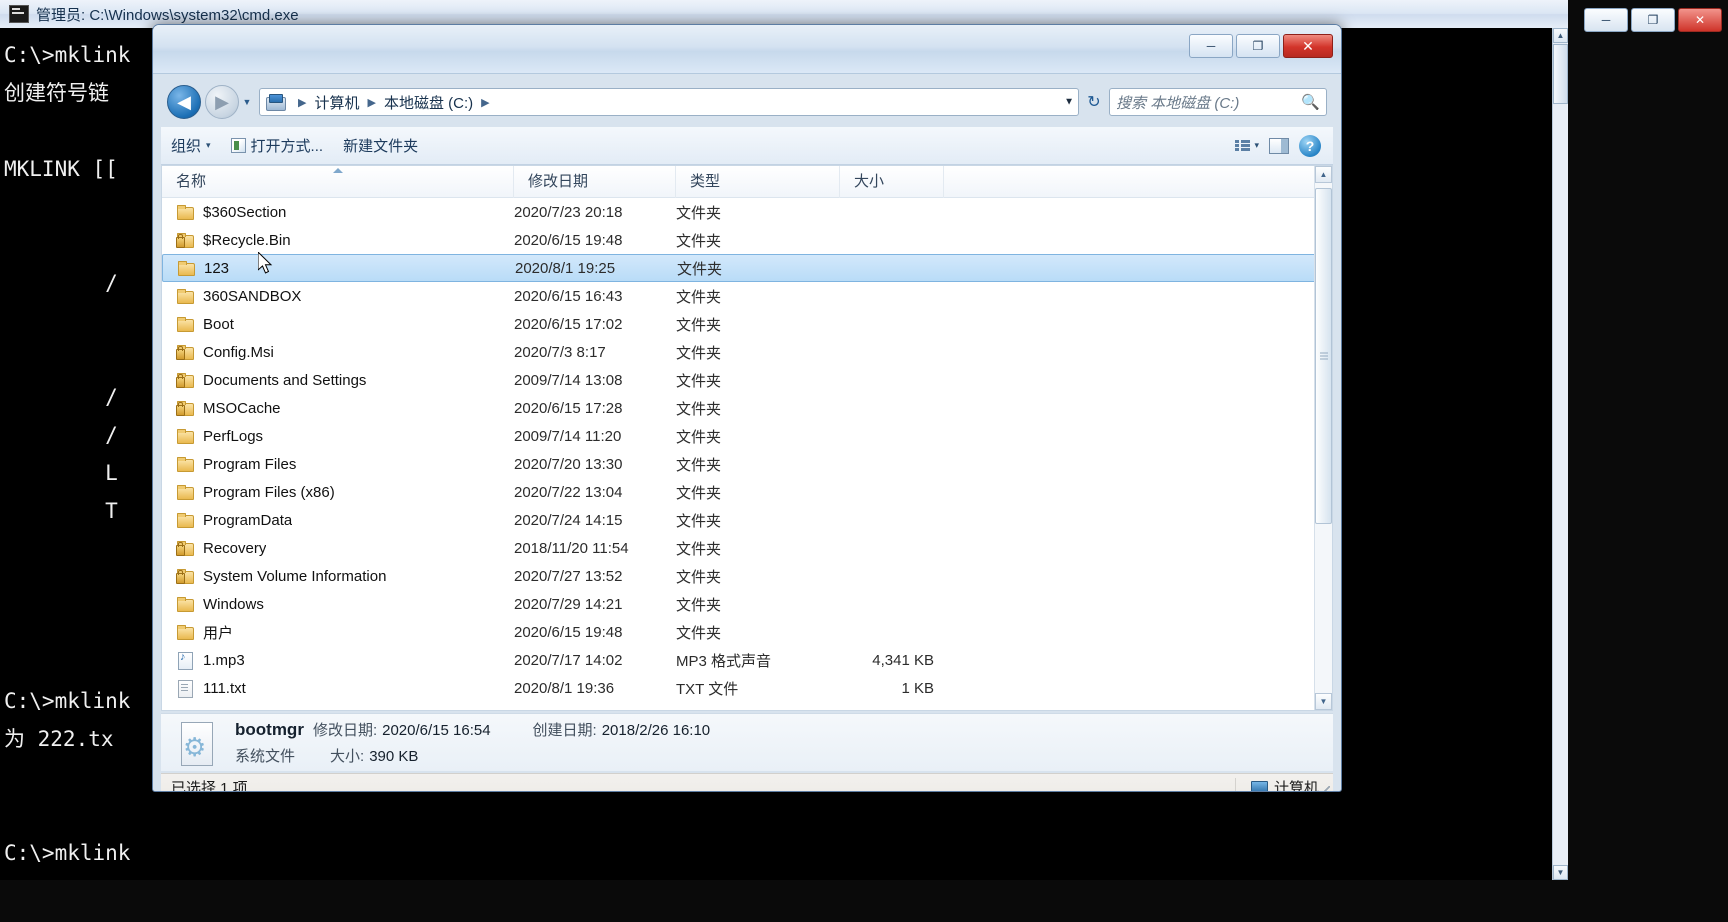 This screenshot has width=1728, height=922. I want to click on table-row: Documents and Settings 2009/7/14 13:08 文件夹, so click(747, 380).